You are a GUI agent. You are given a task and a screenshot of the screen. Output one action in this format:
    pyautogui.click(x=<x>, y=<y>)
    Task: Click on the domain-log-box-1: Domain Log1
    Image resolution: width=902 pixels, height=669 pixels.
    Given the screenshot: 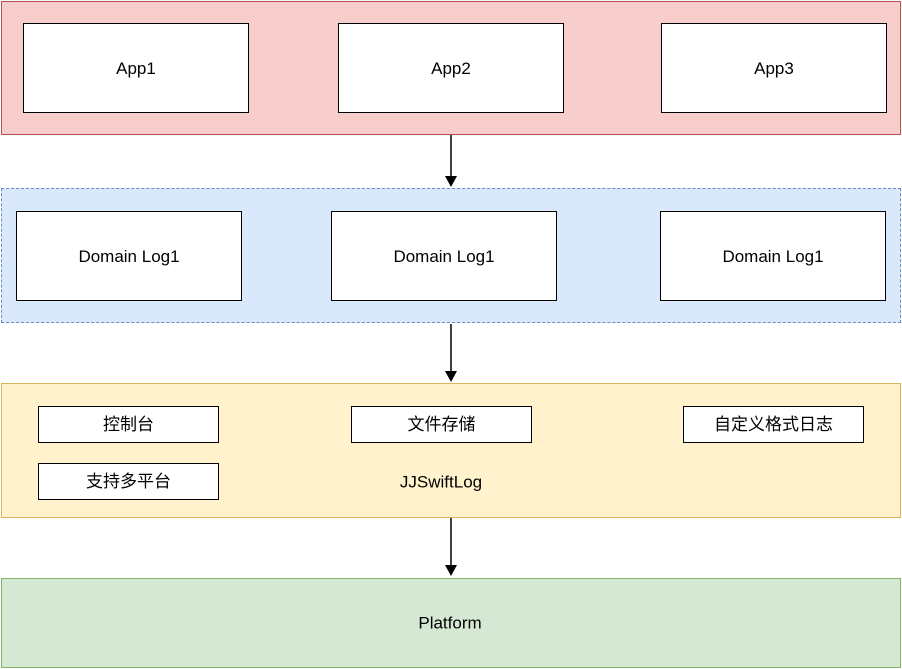 What is the action you would take?
    pyautogui.click(x=129, y=256)
    